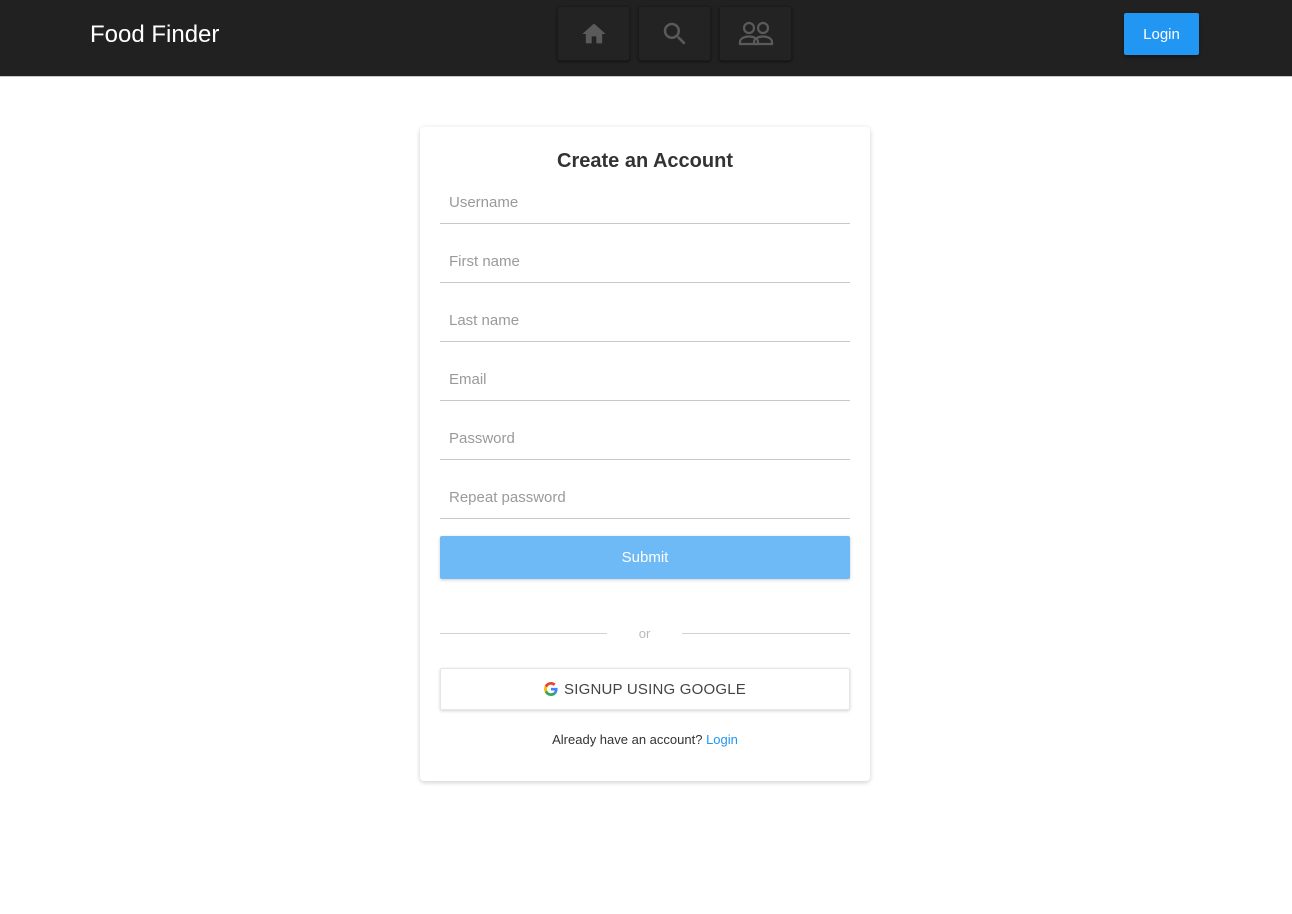 The image size is (1292, 914). I want to click on home-button, so click(593, 33).